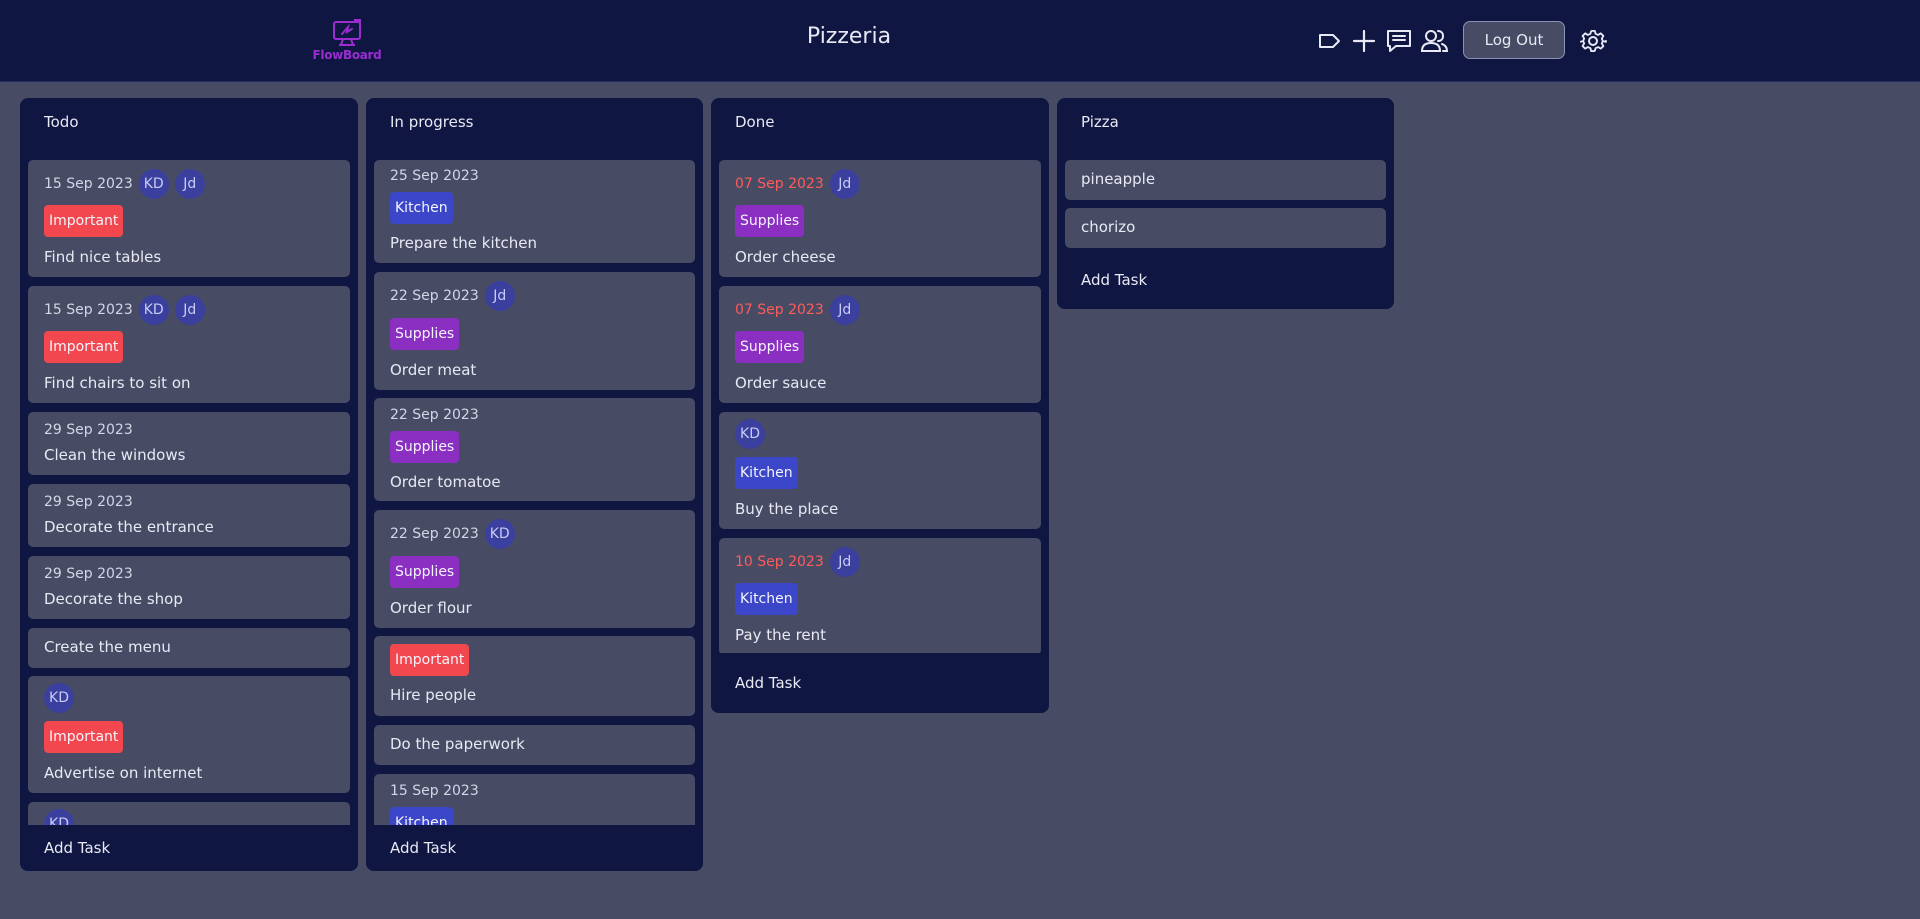 The image size is (1920, 919). Describe the element at coordinates (129, 527) in the screenshot. I see `task-title: Decorate the entrance` at that location.